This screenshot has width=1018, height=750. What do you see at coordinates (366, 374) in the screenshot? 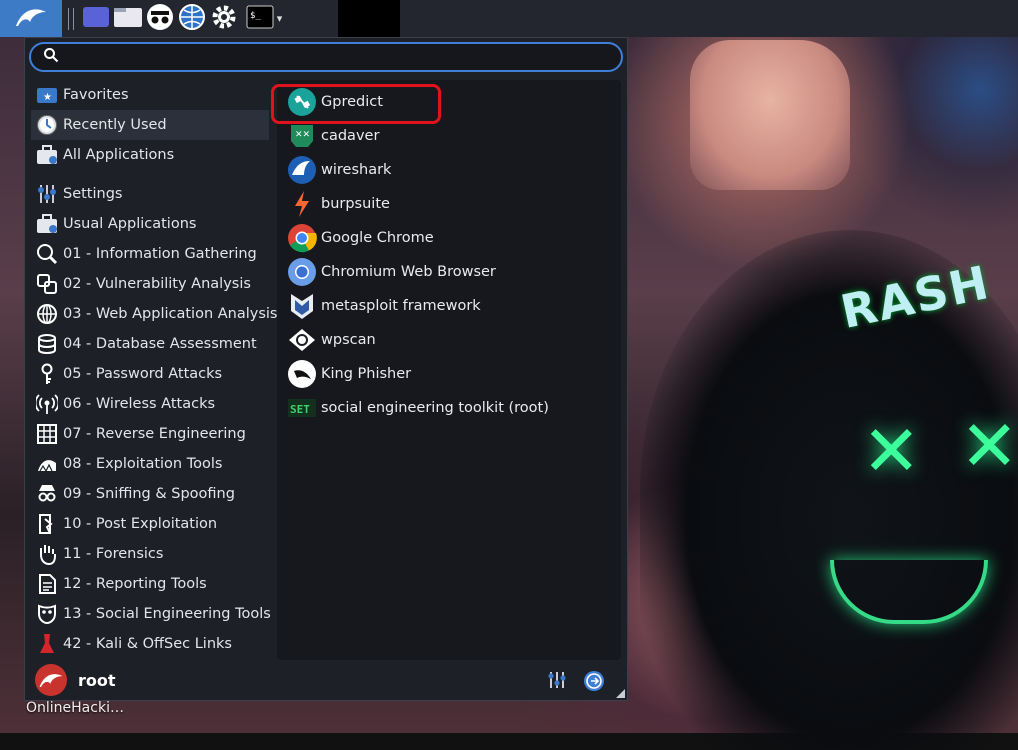
I see `app-label: King Phisher` at bounding box center [366, 374].